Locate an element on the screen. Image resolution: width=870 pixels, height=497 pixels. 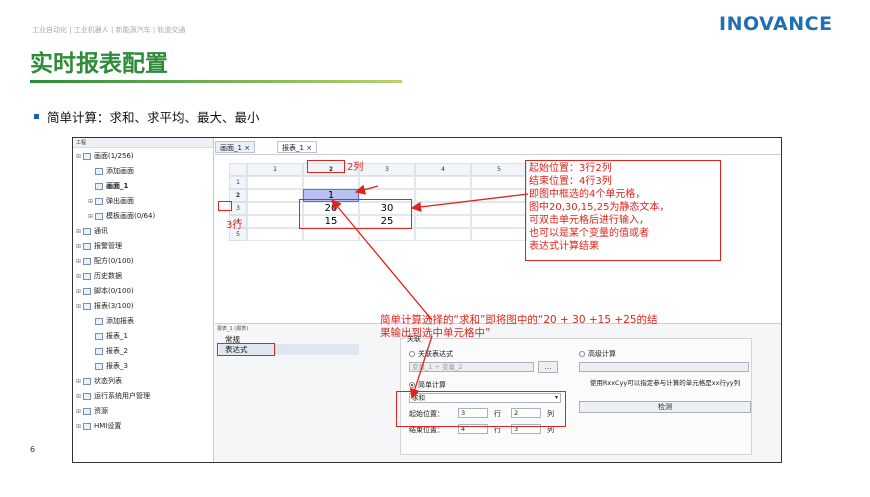
annotation-arrows is located at coordinates (430, 292).